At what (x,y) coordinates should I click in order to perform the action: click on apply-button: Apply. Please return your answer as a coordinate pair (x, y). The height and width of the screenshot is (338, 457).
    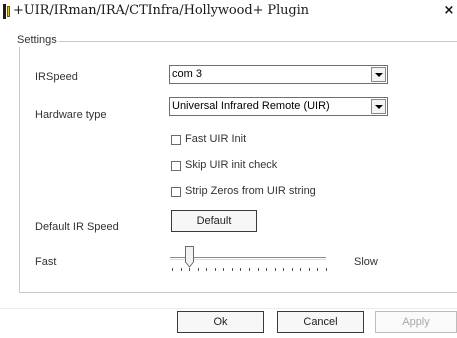
    Looking at the image, I should click on (416, 322).